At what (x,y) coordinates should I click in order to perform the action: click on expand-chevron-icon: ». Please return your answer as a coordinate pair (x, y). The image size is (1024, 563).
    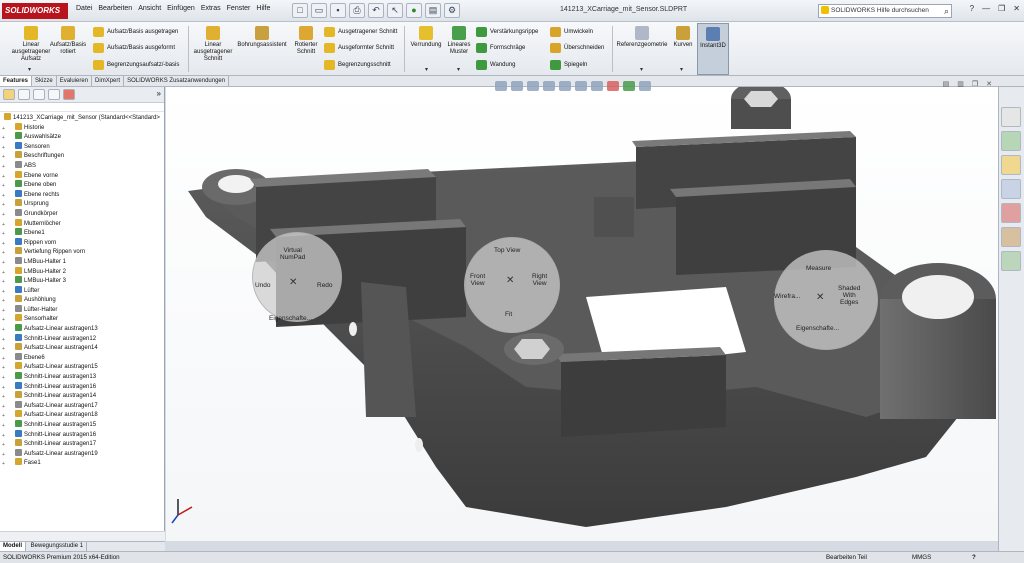
    Looking at the image, I should click on (159, 94).